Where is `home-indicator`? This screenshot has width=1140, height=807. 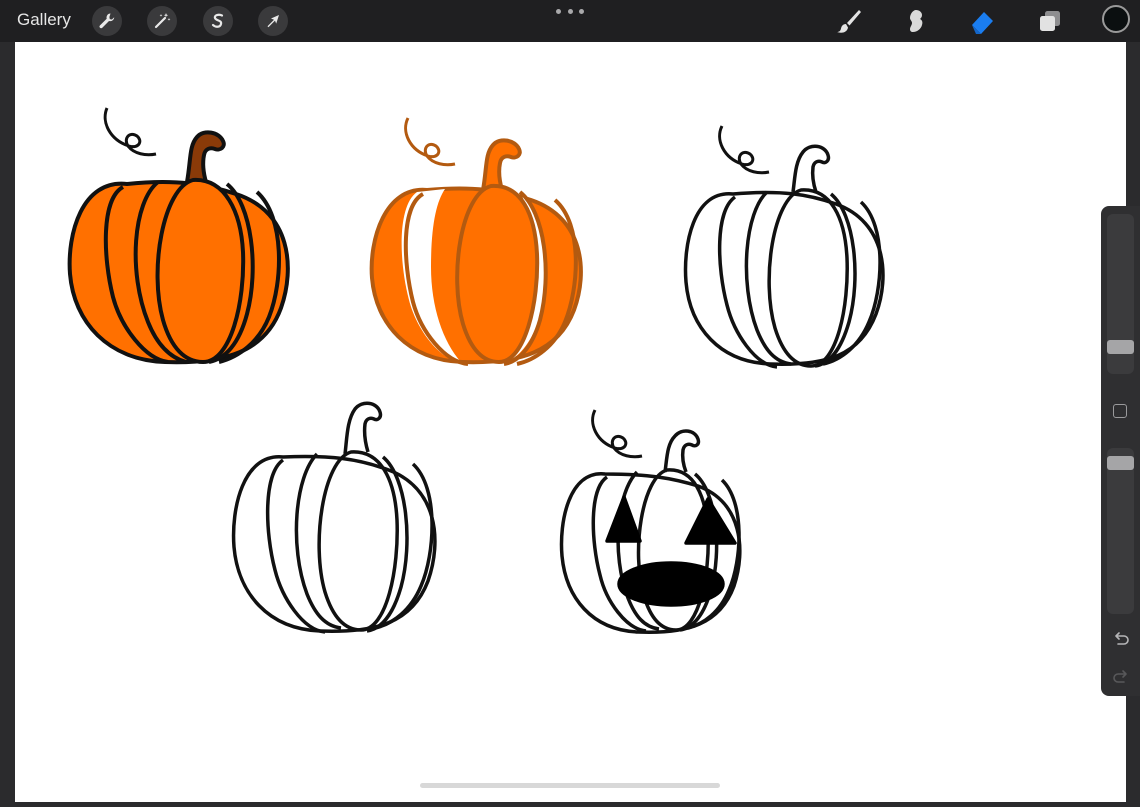 home-indicator is located at coordinates (570, 785).